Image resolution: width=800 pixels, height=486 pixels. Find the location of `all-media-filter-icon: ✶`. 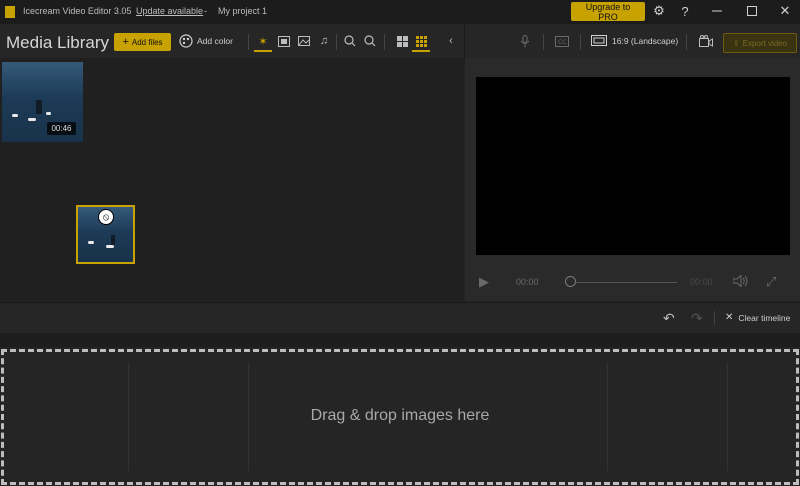

all-media-filter-icon: ✶ is located at coordinates (263, 42).